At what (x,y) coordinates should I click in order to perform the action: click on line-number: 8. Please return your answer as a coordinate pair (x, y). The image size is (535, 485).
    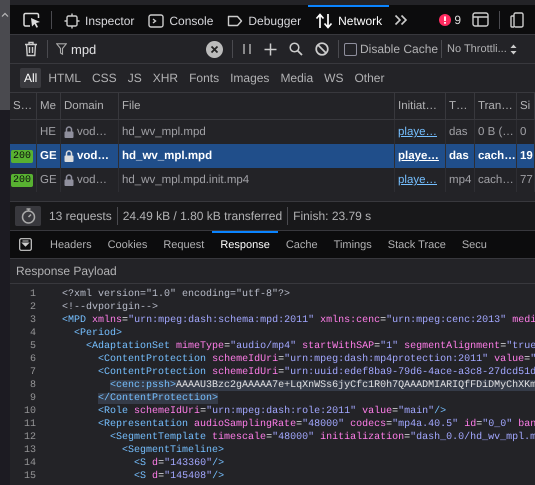
    Looking at the image, I should click on (32, 385).